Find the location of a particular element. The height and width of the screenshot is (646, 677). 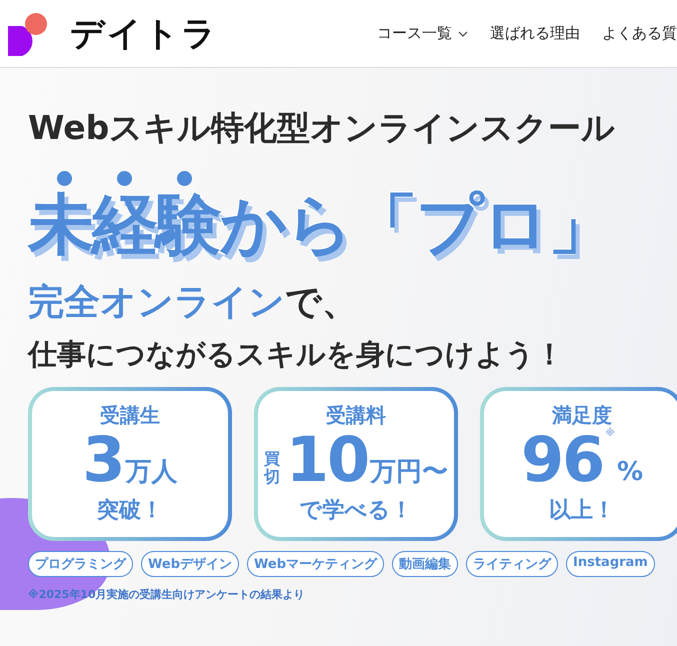

stat-unit: 万円〜 is located at coordinates (409, 472).